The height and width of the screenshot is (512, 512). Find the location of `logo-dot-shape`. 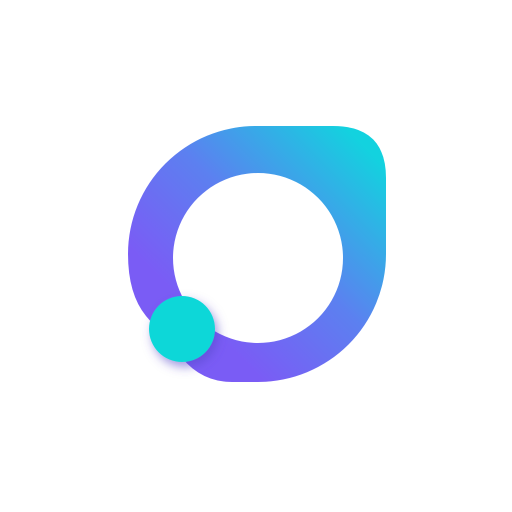

logo-dot-shape is located at coordinates (182, 329).